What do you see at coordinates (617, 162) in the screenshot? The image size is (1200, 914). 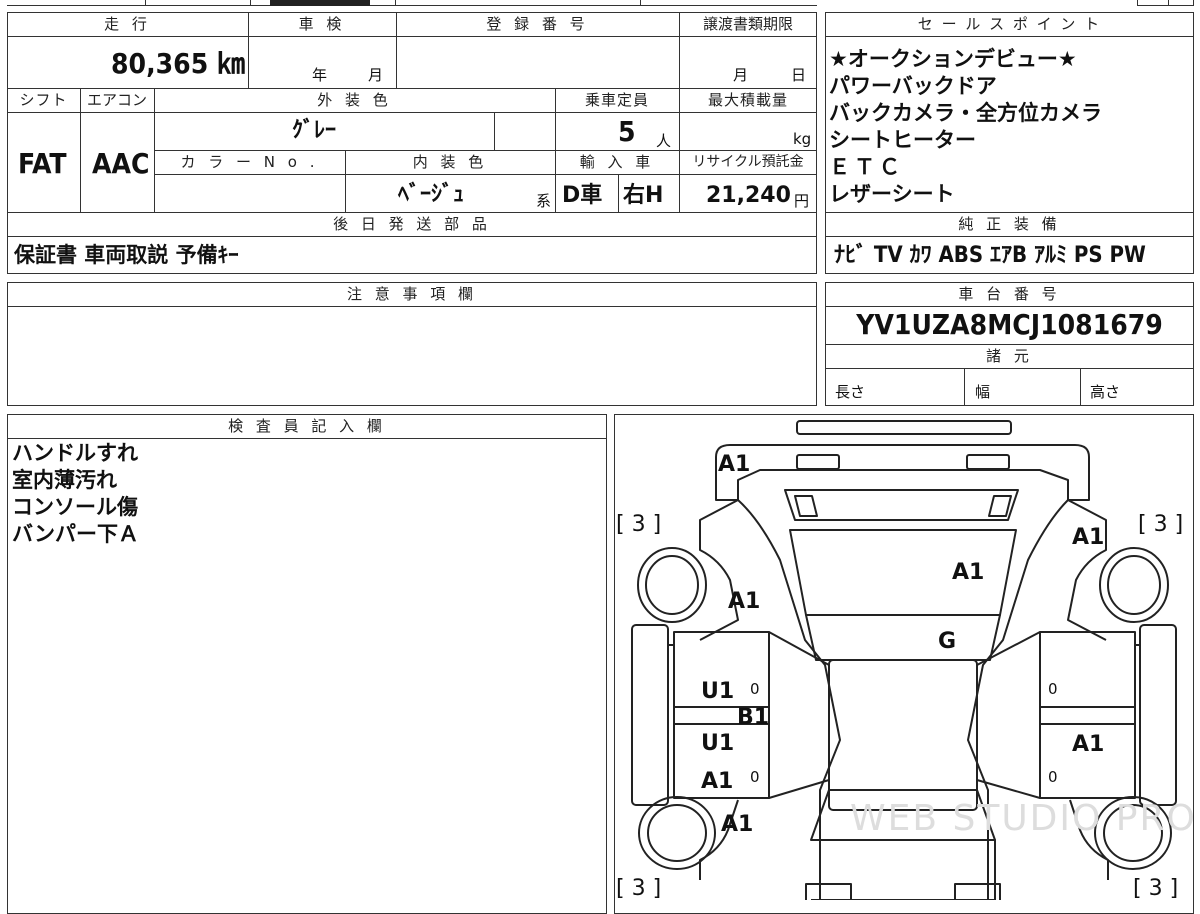 I see `import-header: 輸 入 車` at bounding box center [617, 162].